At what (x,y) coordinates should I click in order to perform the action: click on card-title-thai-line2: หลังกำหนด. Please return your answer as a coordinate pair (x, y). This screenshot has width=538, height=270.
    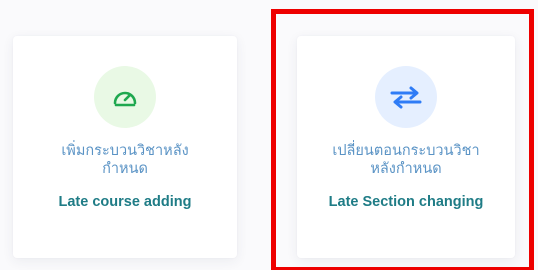
    Looking at the image, I should click on (406, 169).